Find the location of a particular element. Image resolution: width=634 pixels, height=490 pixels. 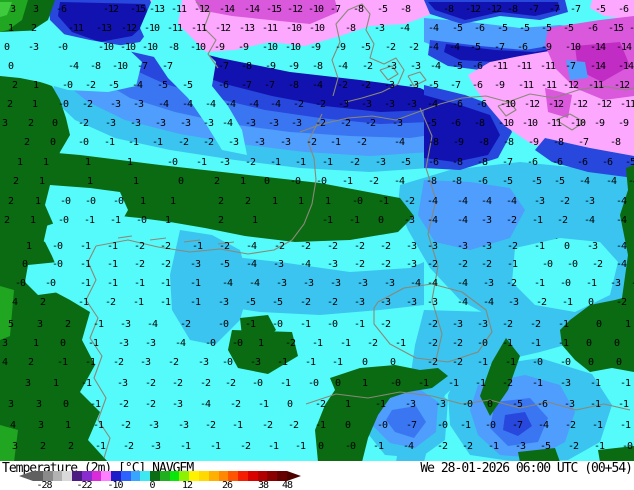

temp-value-label: -15 is located at coordinates (274, 9).